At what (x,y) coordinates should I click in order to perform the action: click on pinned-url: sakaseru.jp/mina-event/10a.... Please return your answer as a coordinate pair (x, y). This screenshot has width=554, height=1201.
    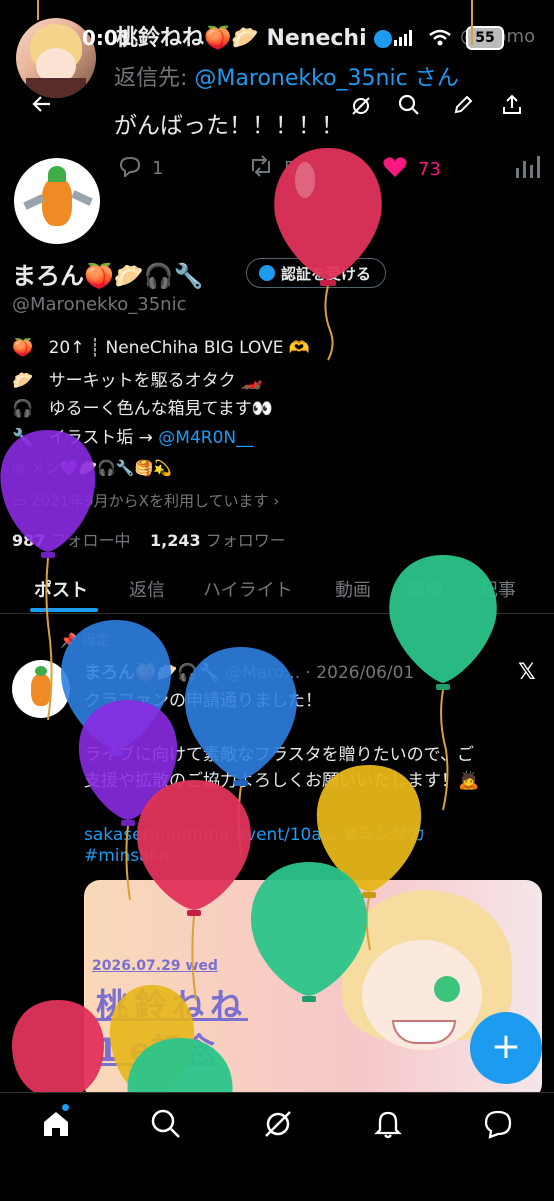
    Looking at the image, I should click on (211, 835).